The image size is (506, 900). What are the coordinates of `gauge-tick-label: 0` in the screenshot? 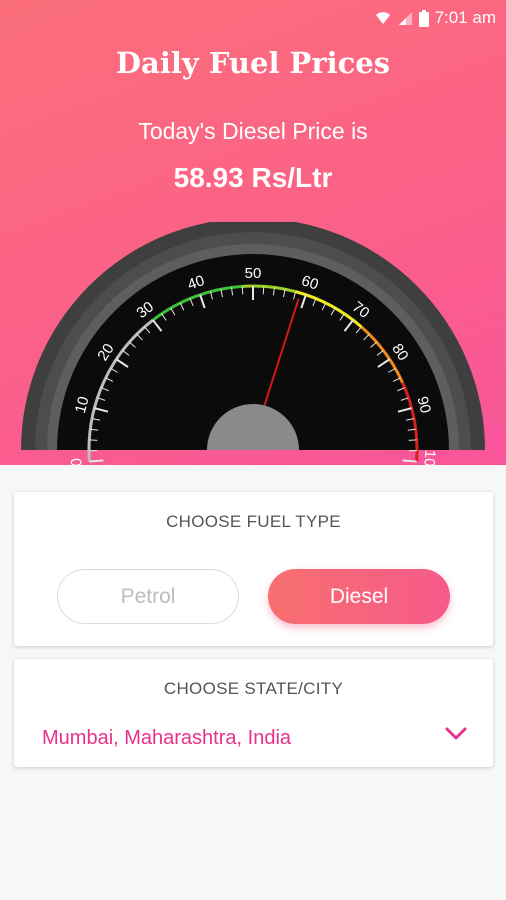 It's located at (77, 461).